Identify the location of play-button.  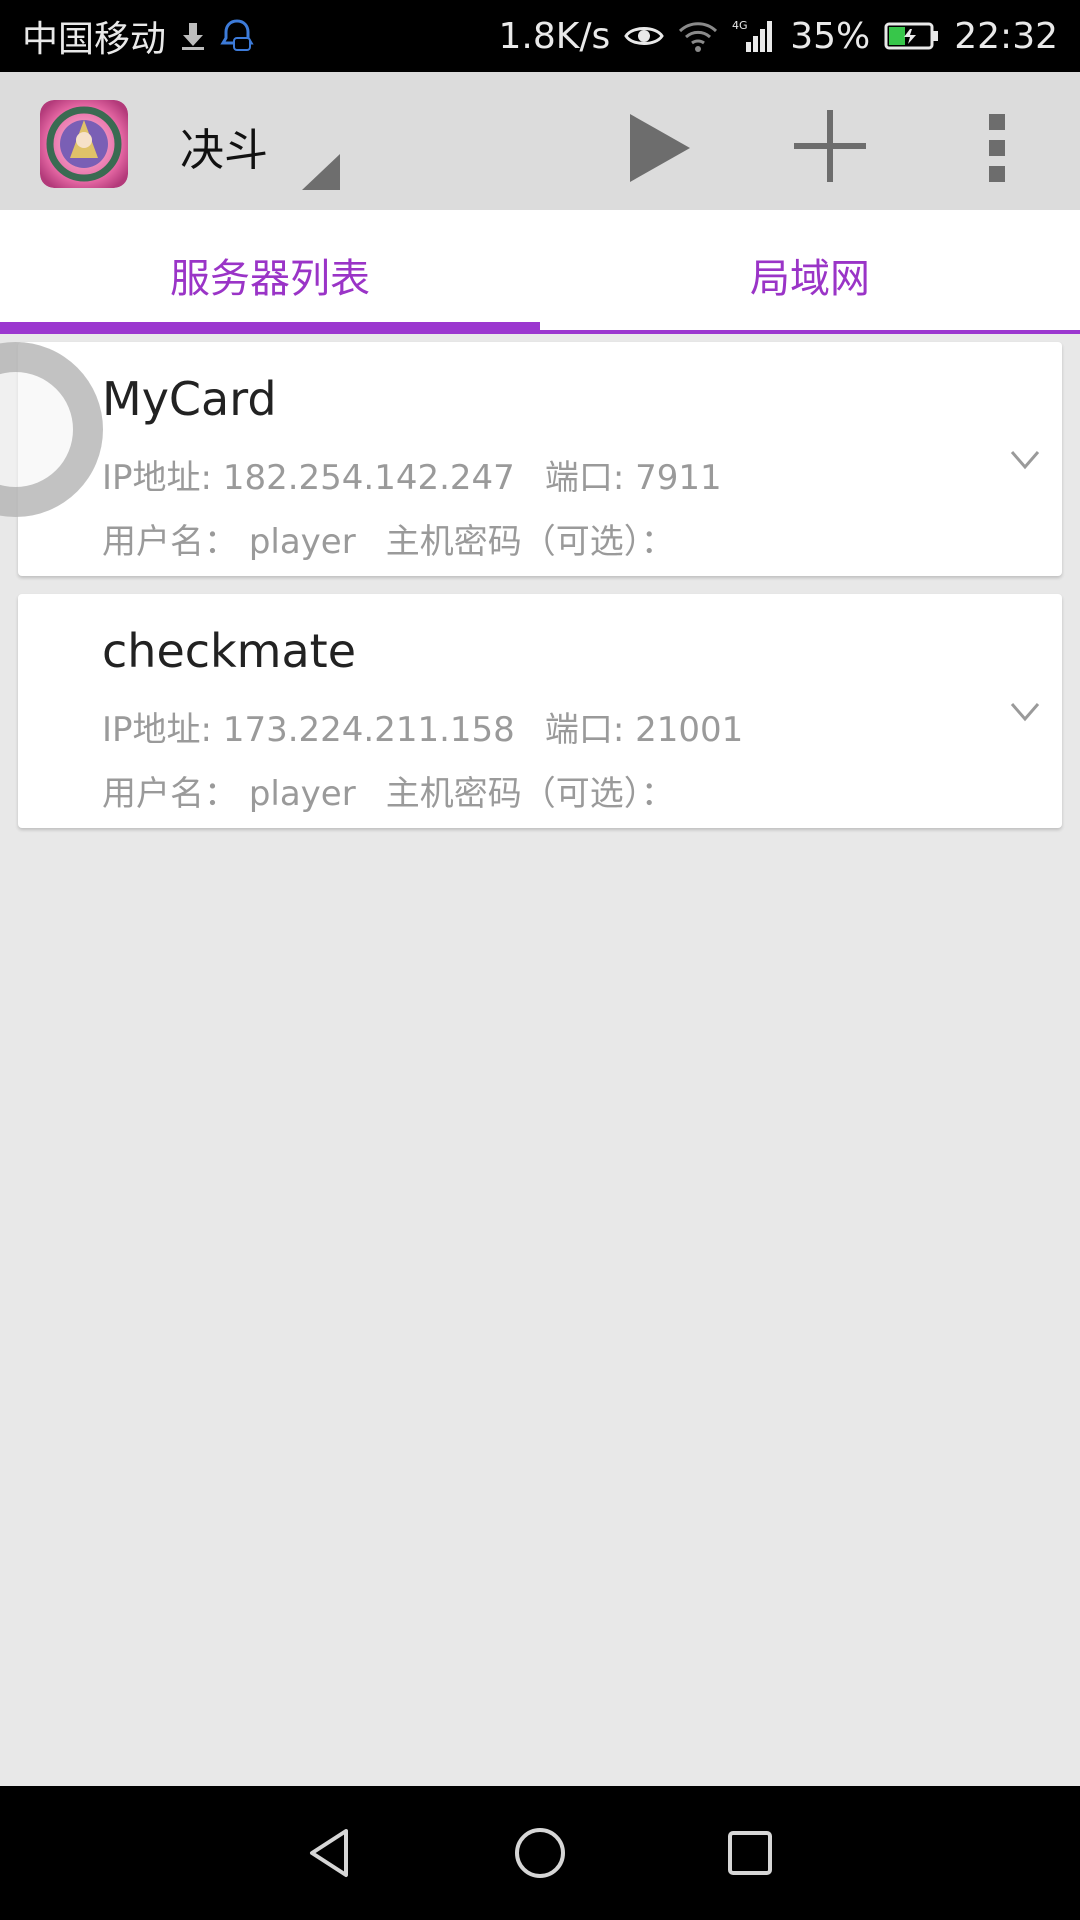
(660, 148).